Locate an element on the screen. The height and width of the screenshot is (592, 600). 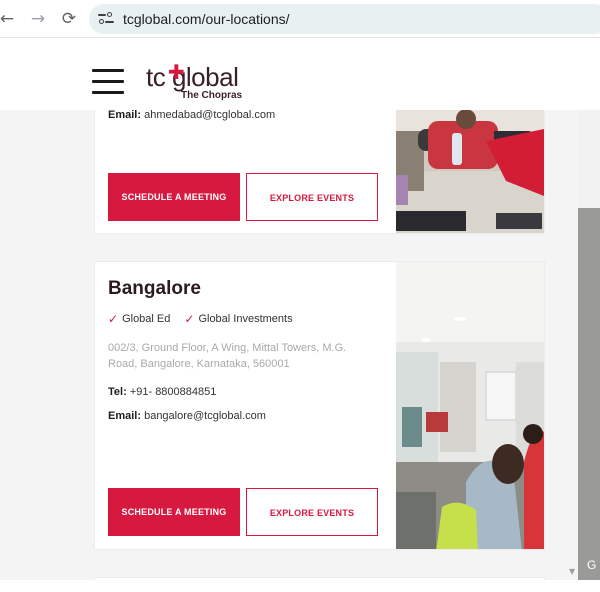
tel-line: Tel: +91- 8800884851 is located at coordinates (162, 392).